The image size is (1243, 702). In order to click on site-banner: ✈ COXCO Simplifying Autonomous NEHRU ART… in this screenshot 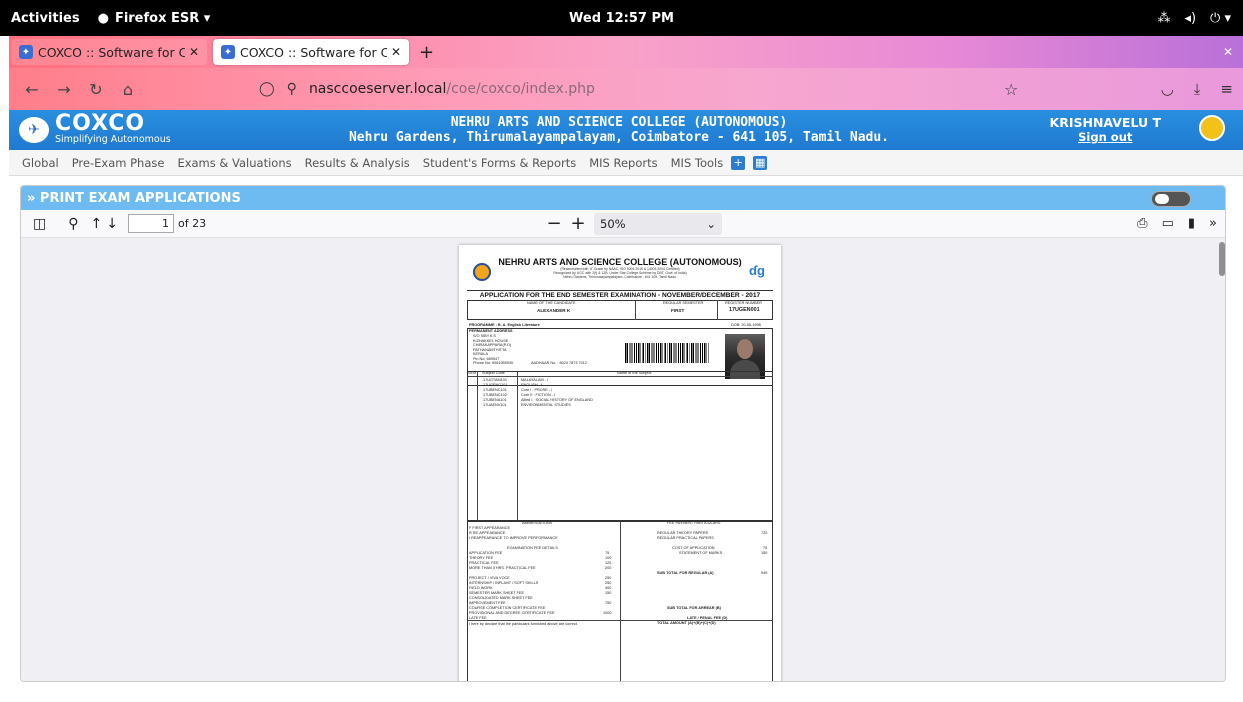, I will do `click(626, 130)`.